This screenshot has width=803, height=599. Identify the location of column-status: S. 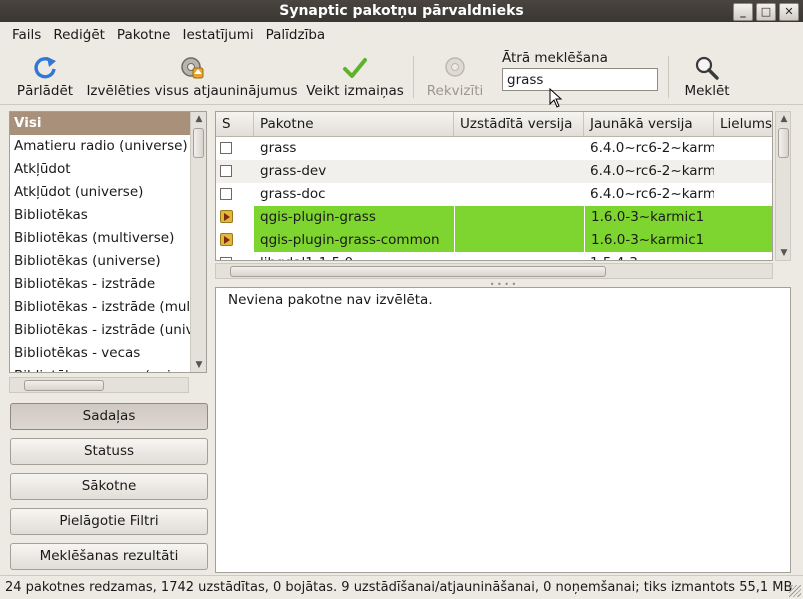
(235, 124).